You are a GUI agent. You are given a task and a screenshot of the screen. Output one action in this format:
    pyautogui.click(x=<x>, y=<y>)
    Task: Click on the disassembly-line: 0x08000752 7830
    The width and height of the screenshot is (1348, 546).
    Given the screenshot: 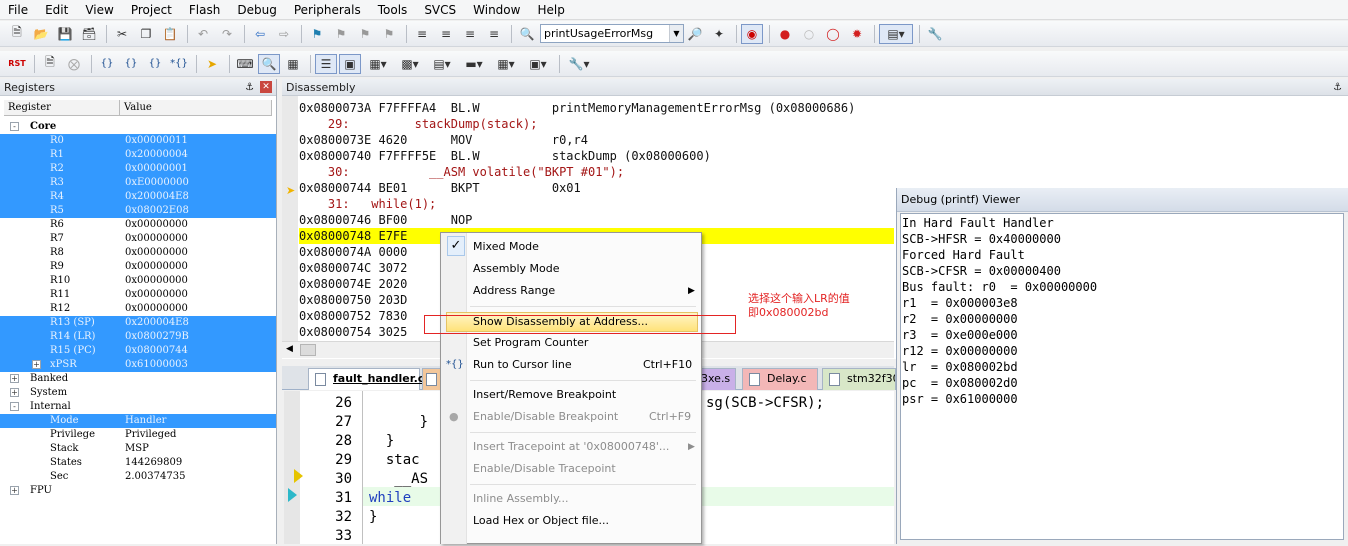 What is the action you would take?
    pyautogui.click(x=353, y=316)
    